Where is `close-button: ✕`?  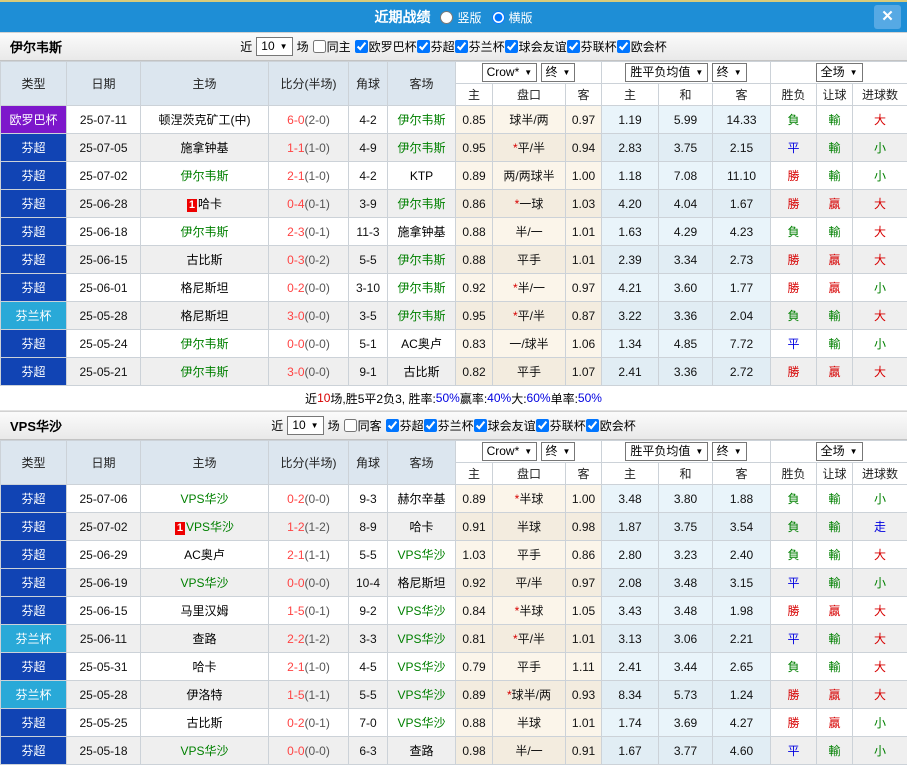
close-button: ✕ is located at coordinates (887, 17).